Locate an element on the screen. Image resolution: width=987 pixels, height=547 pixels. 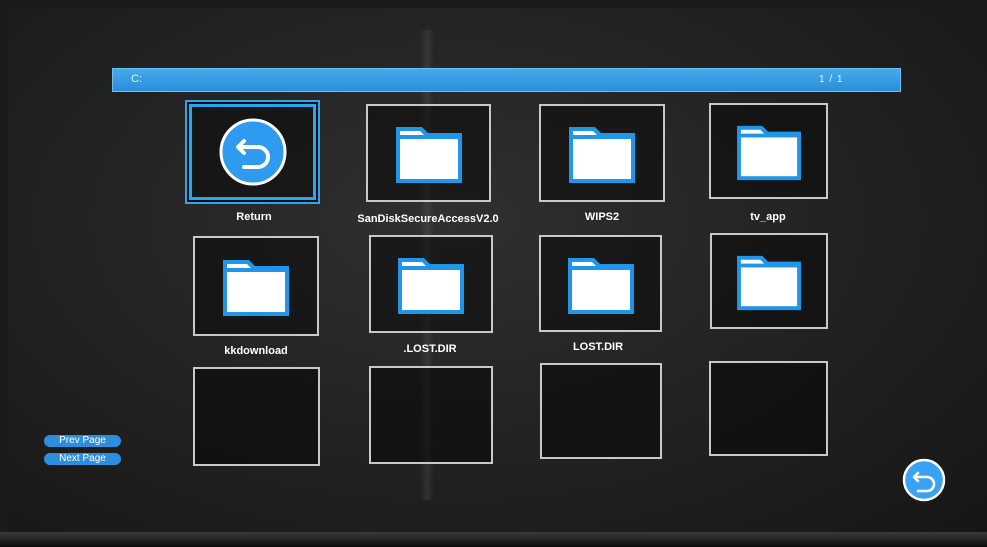
current-path: C: is located at coordinates (136, 79).